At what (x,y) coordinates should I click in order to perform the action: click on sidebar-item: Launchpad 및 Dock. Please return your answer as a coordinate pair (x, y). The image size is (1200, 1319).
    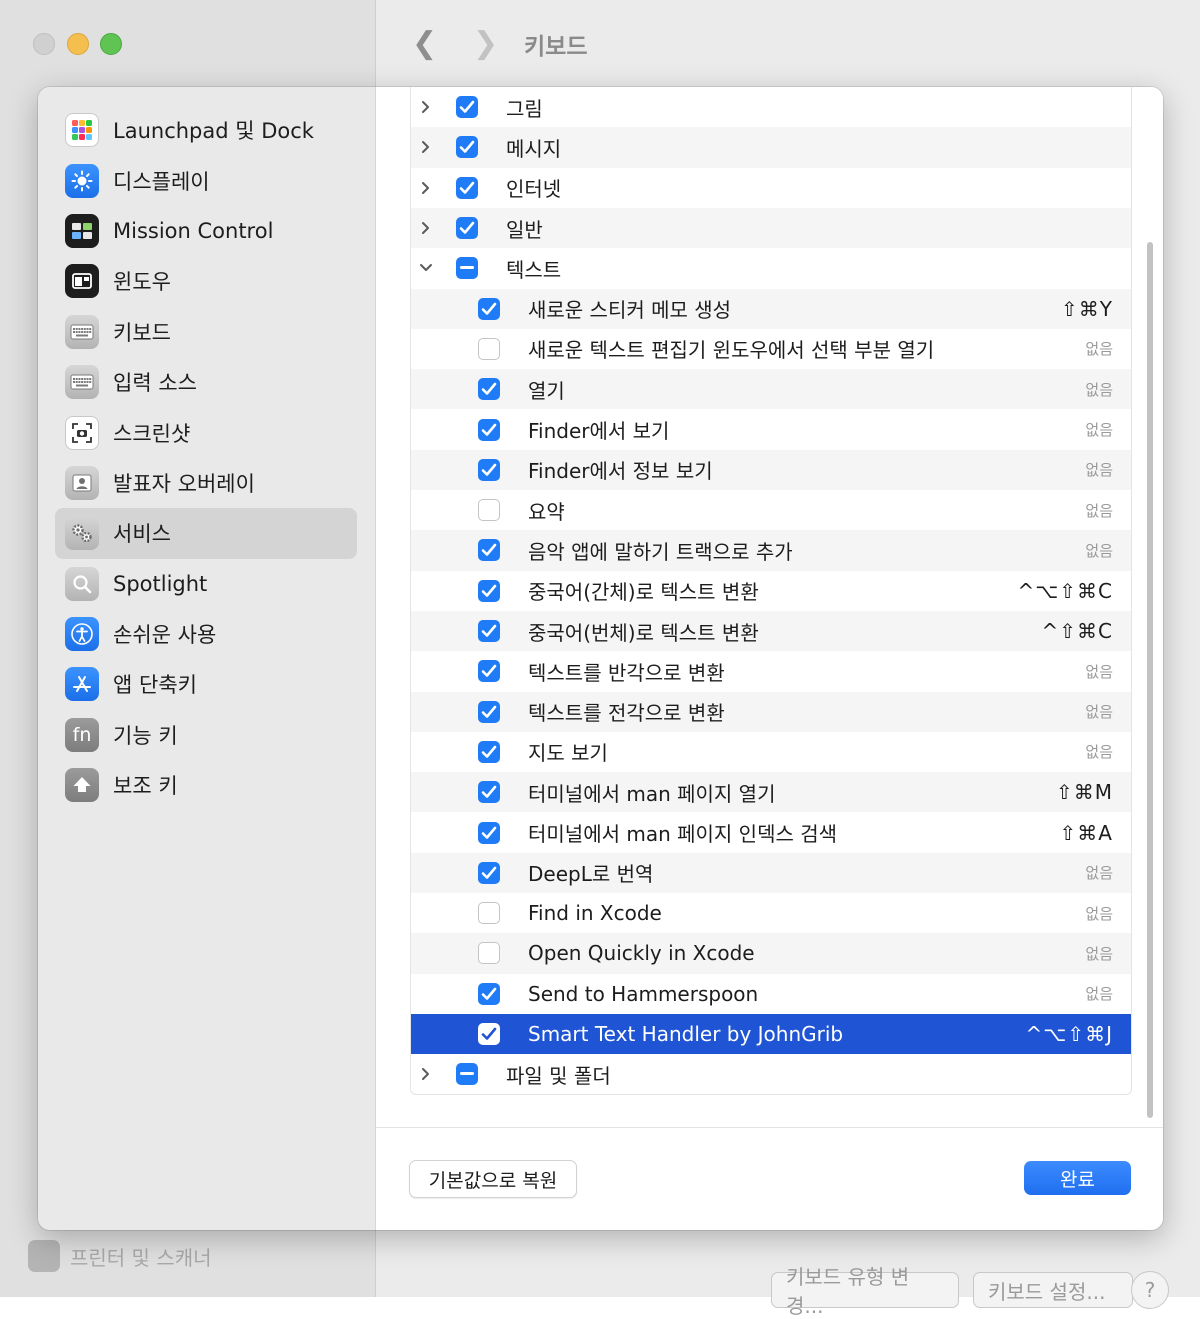
    Looking at the image, I should click on (206, 130).